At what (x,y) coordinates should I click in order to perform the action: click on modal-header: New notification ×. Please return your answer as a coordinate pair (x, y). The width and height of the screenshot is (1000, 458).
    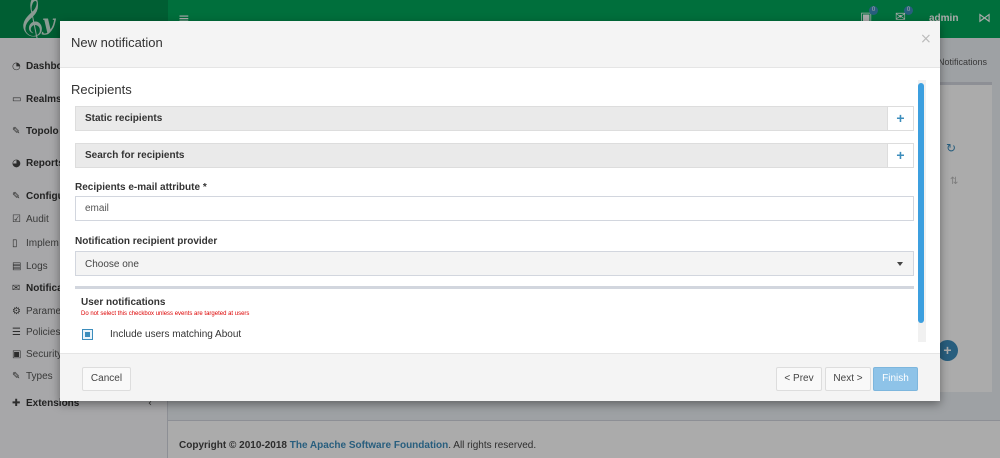
    Looking at the image, I should click on (500, 44).